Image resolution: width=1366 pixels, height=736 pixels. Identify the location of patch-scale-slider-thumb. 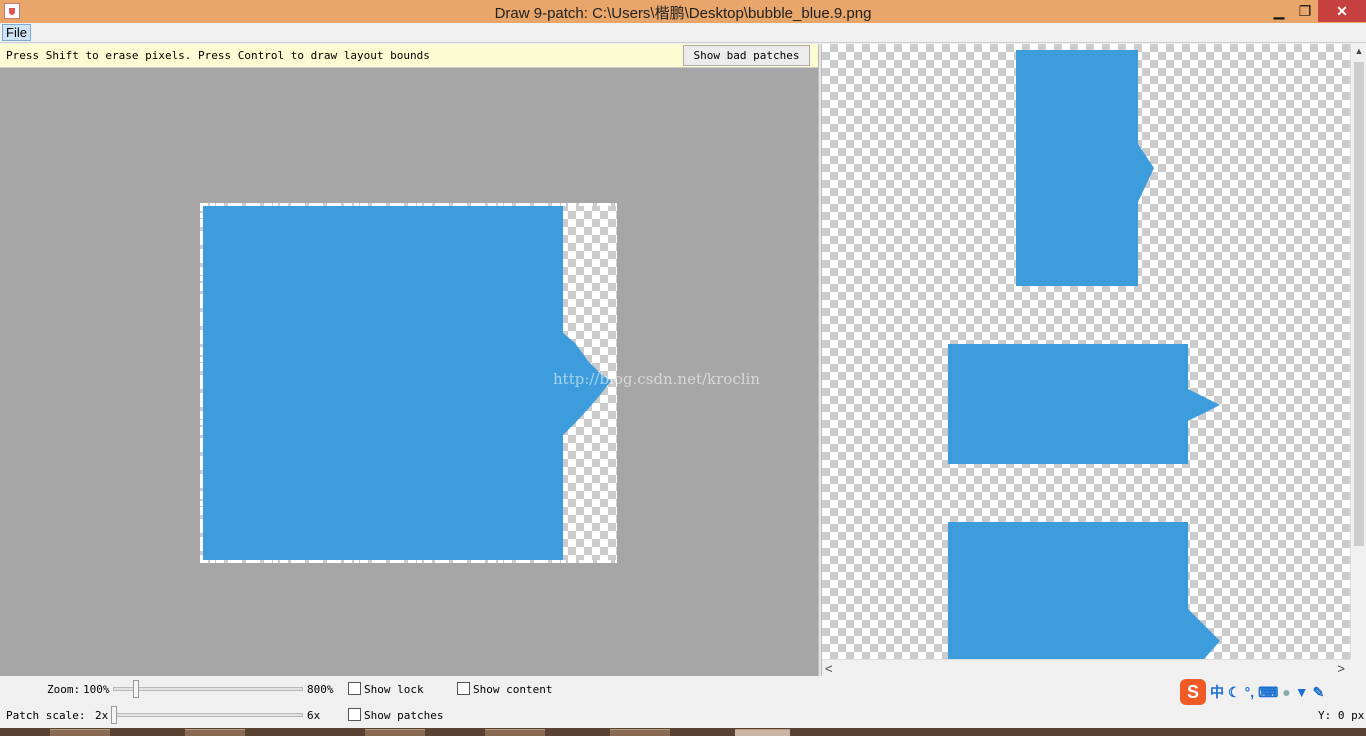
(114, 715).